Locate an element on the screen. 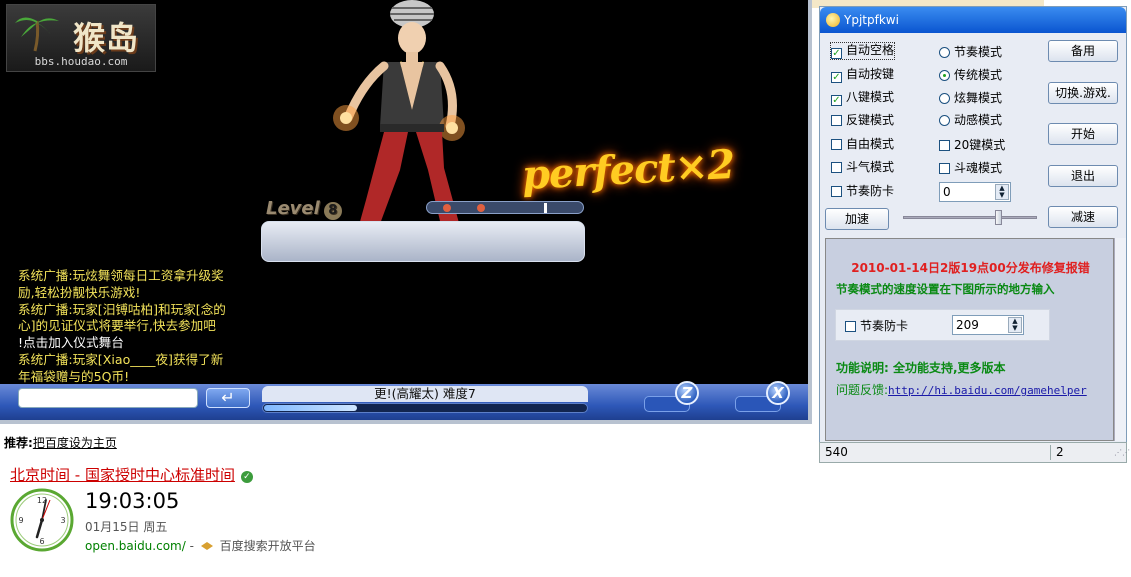  x-key-button: X is located at coordinates (778, 393).